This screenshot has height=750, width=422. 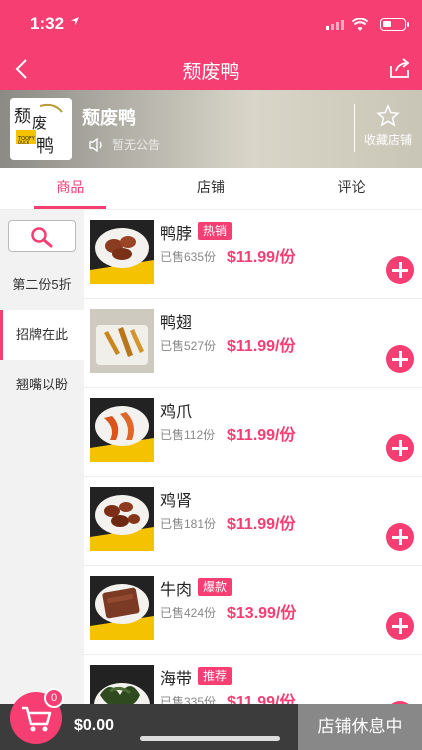 I want to click on tab-reviews: 评论, so click(x=351, y=188).